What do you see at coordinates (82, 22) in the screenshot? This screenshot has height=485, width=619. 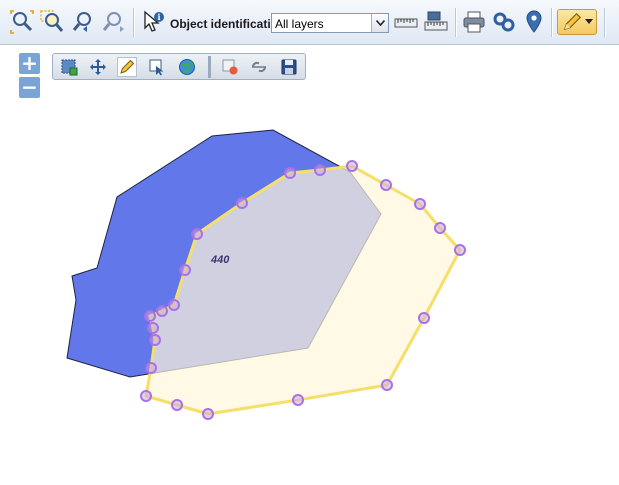 I see `zoom-previous-icon` at bounding box center [82, 22].